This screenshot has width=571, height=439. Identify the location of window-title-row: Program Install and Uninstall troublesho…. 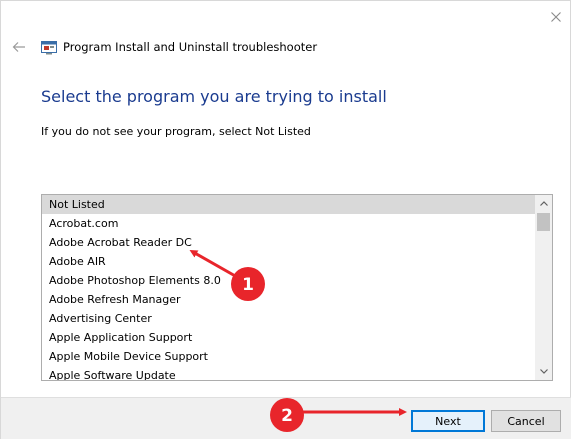
(179, 47).